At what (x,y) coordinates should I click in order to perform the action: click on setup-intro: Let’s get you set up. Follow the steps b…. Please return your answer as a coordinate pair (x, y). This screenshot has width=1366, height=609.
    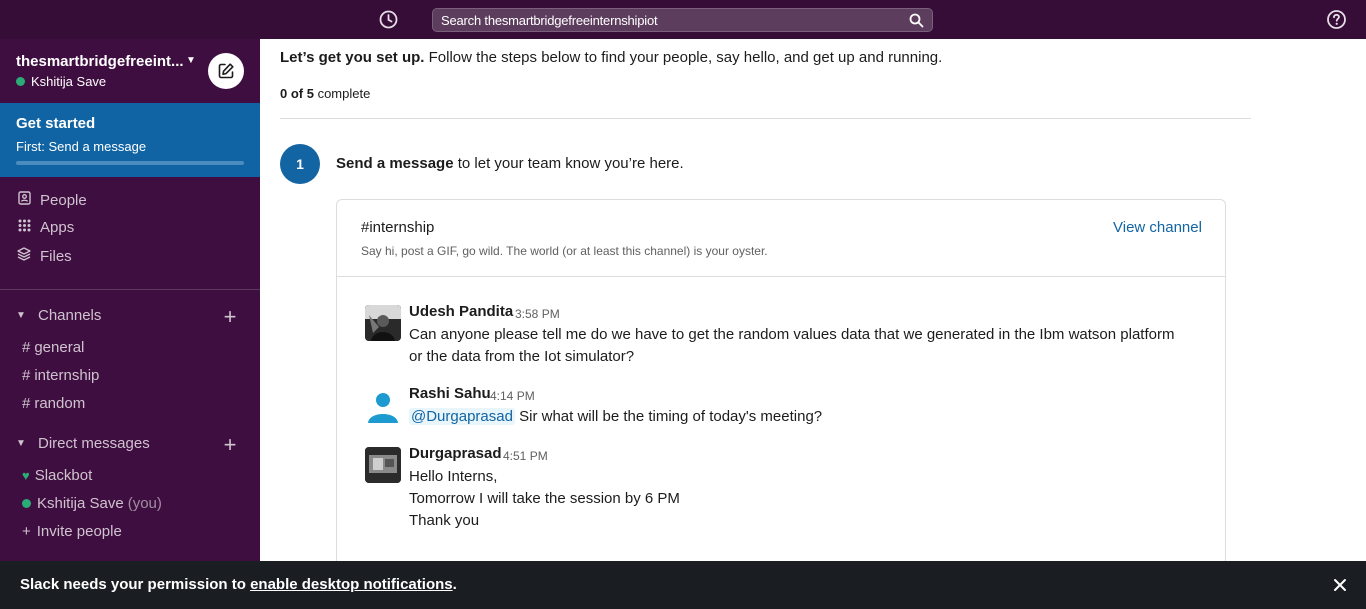
    Looking at the image, I should click on (611, 57).